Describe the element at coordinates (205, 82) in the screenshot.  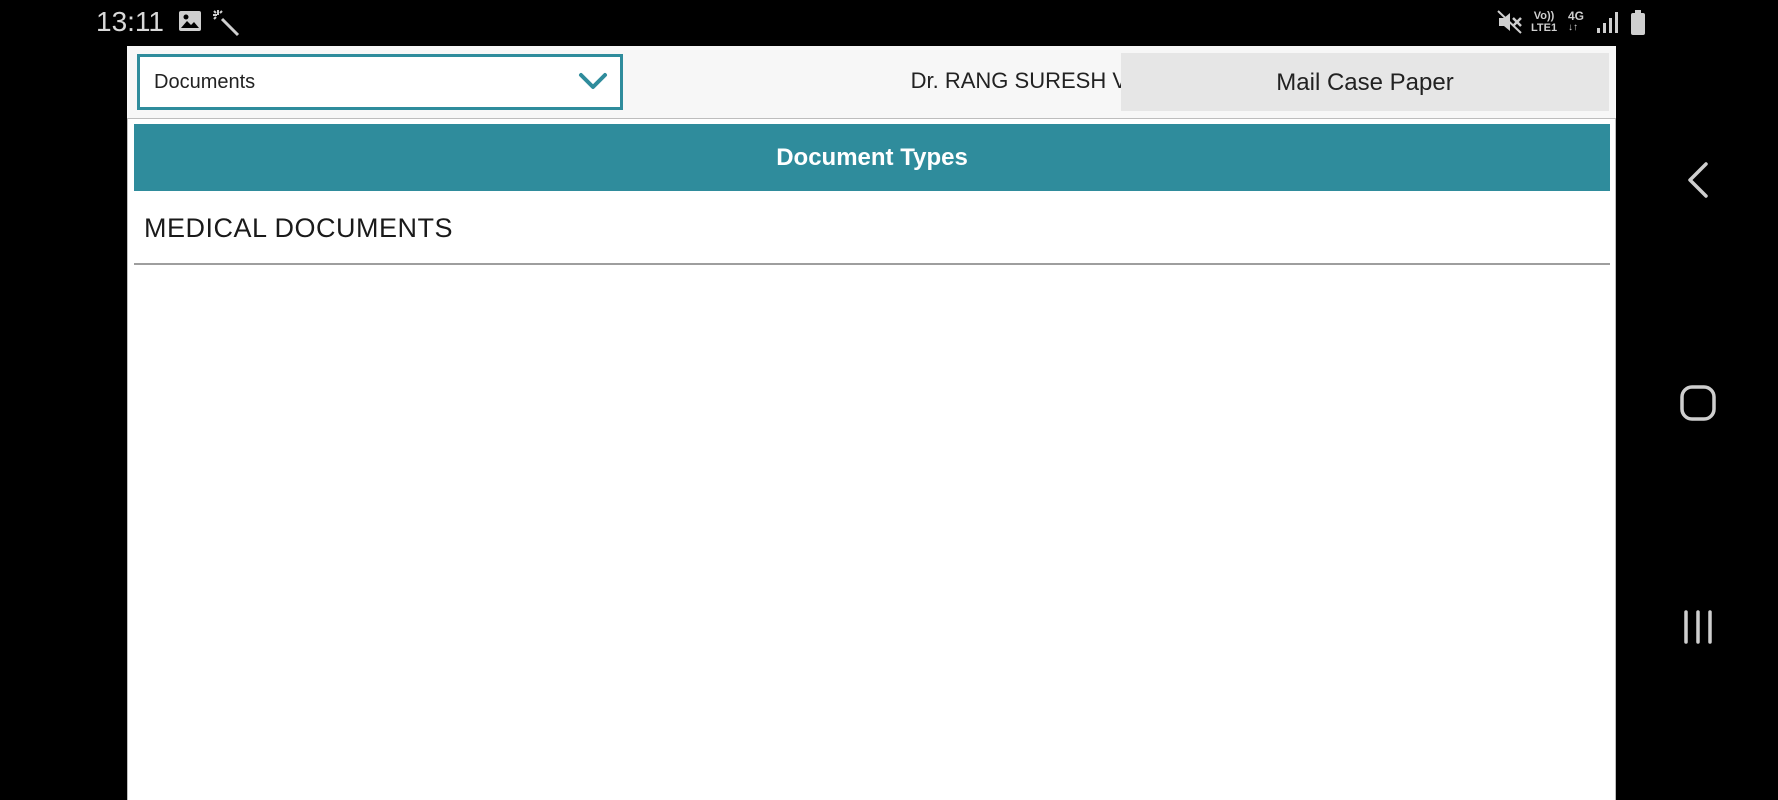
I see `dropdown-selected-value: Documents` at that location.